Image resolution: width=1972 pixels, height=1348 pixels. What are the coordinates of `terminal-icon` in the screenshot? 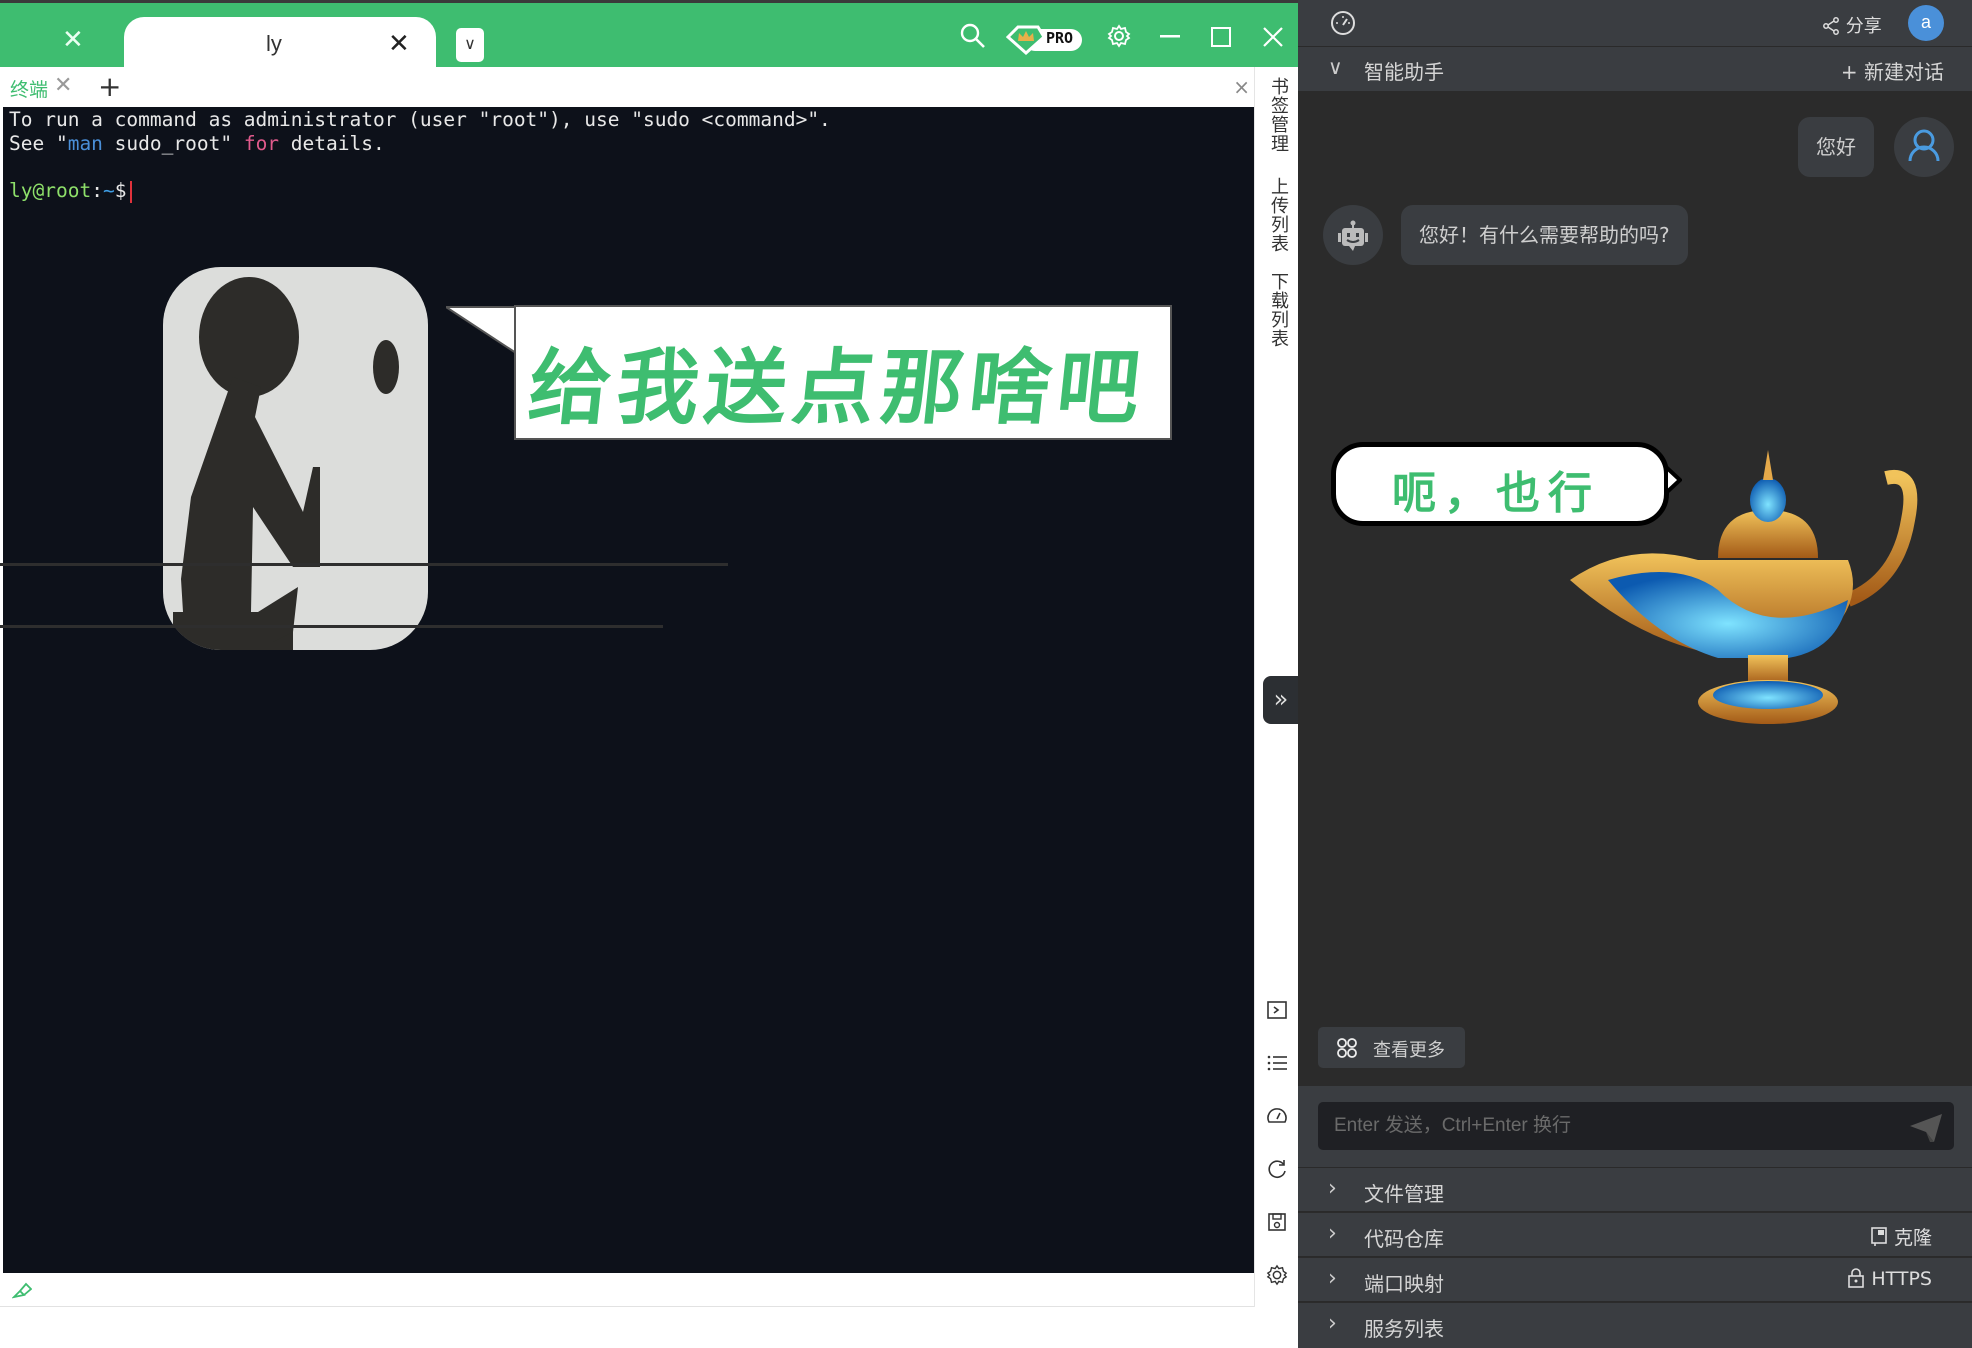 It's located at (1277, 1010).